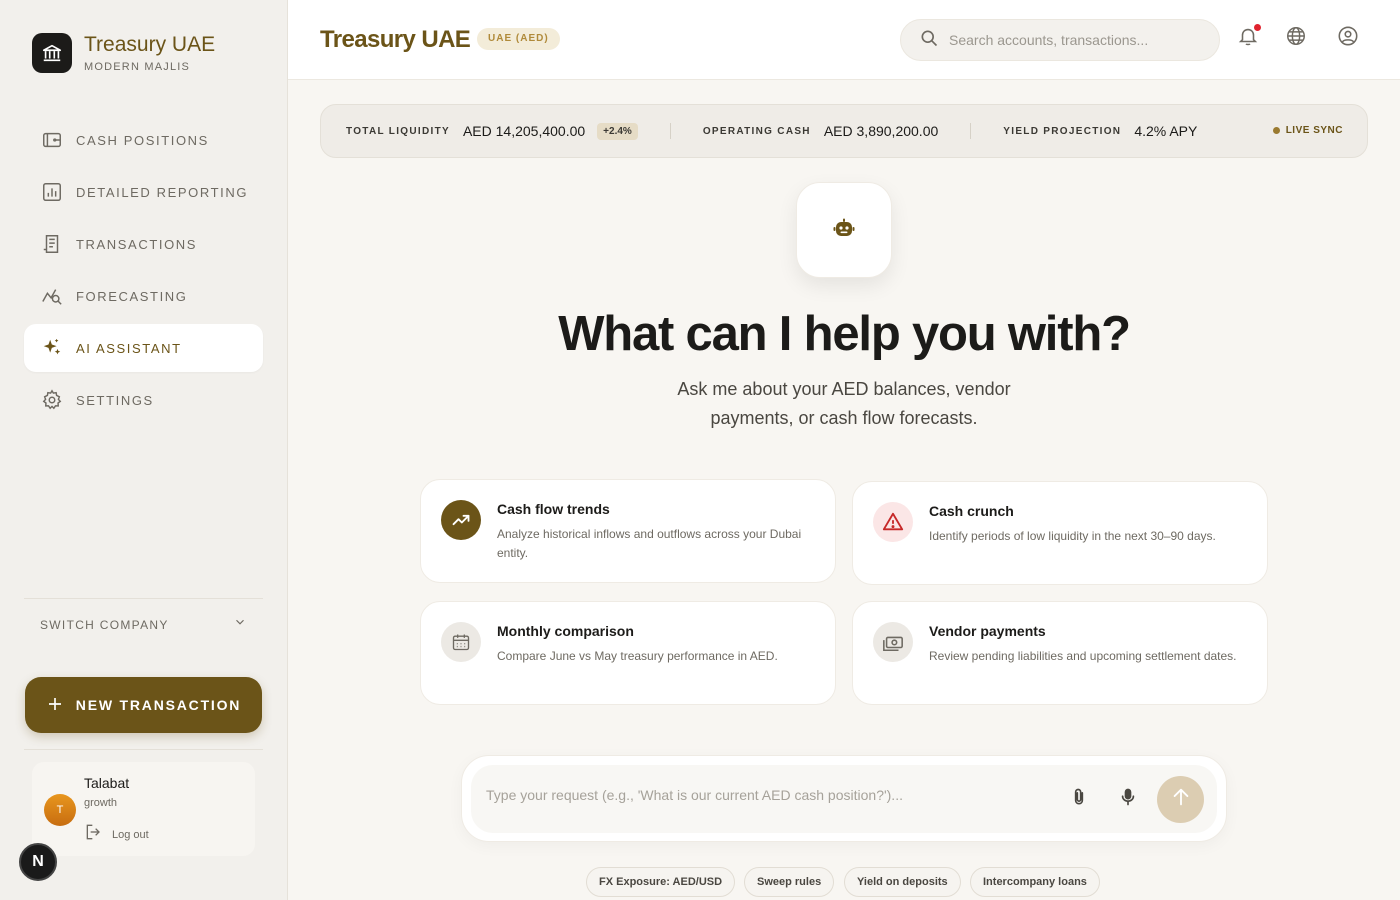  I want to click on total-liquidity-value: AED 14,205,400.00, so click(524, 131).